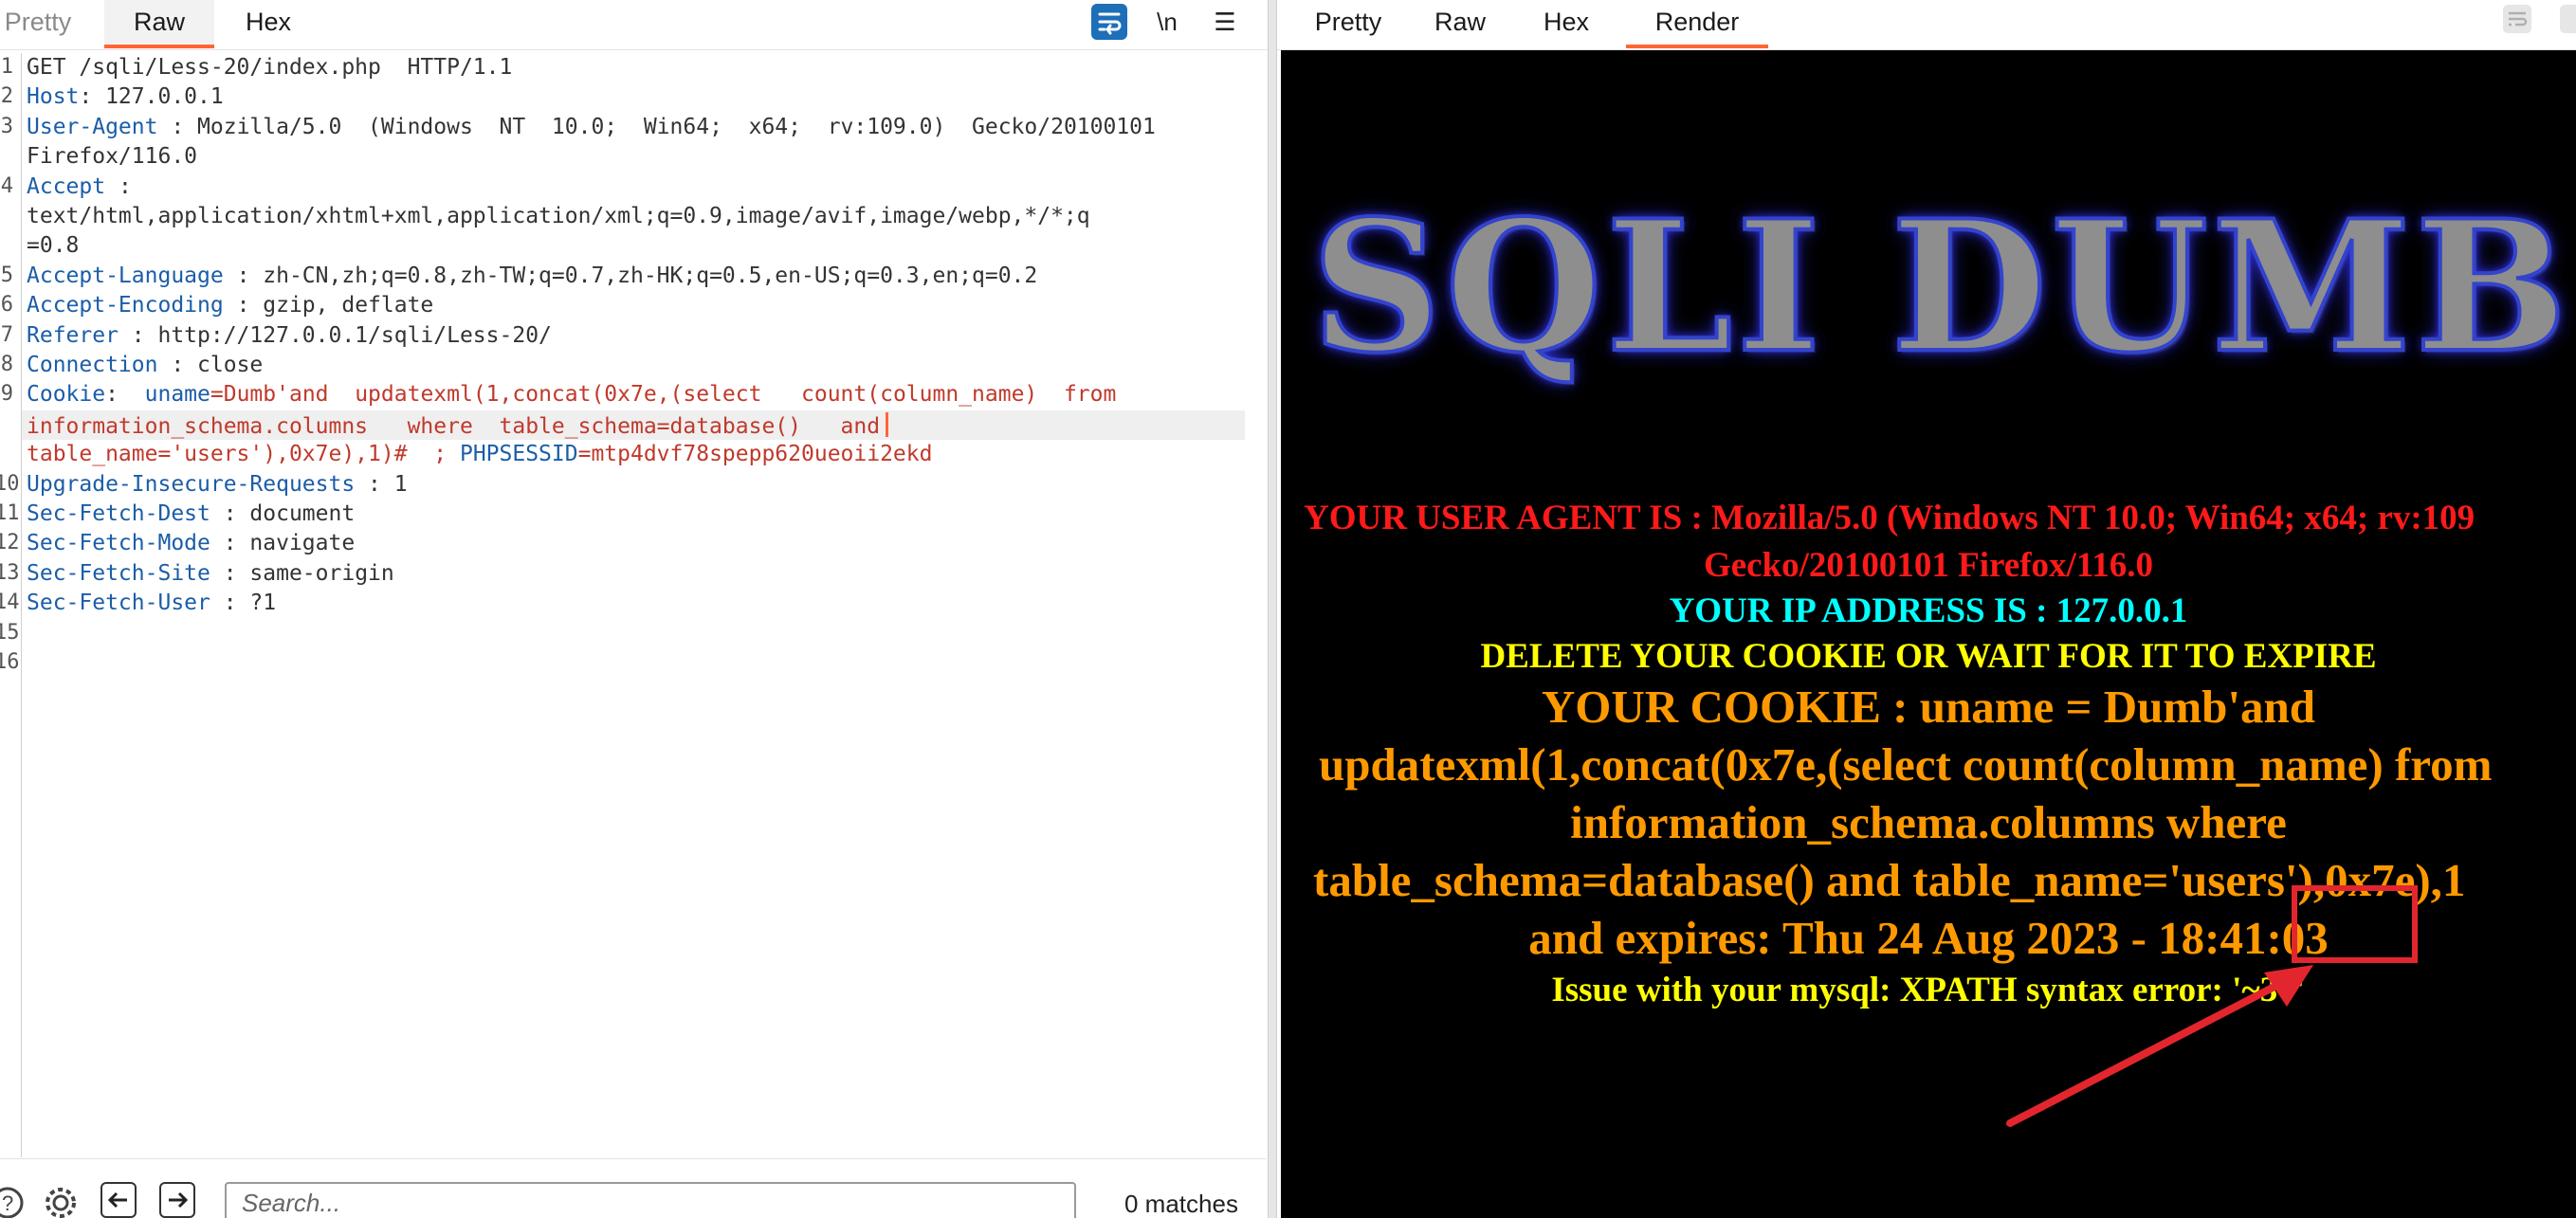 The image size is (2576, 1218). What do you see at coordinates (66, 395) in the screenshot?
I see `header-name: Cookie` at bounding box center [66, 395].